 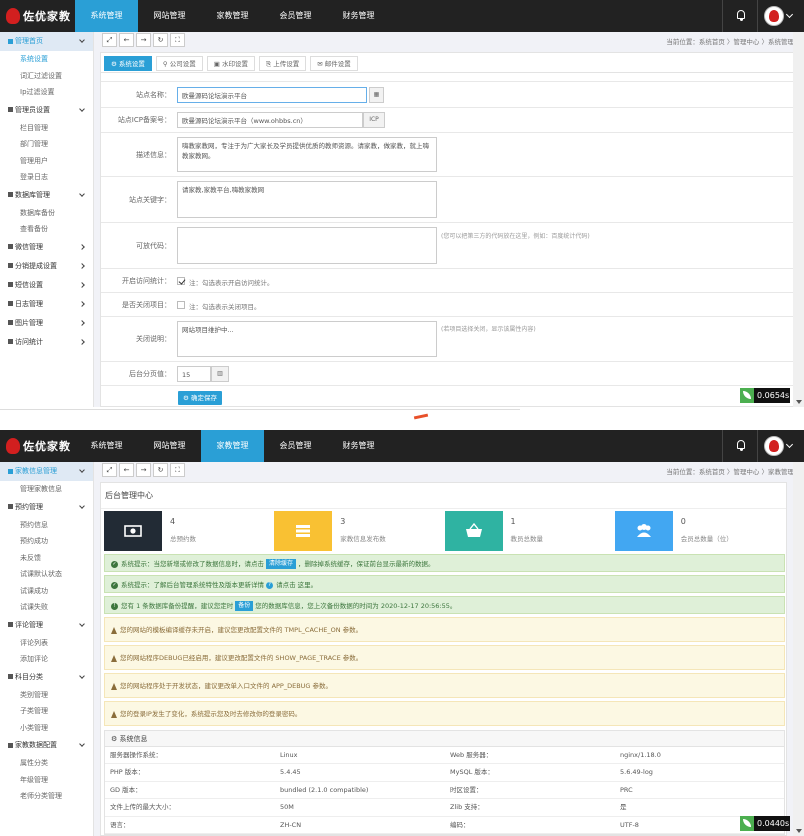 I want to click on sidebar-group-database: 数据库管理, so click(x=46, y=195).